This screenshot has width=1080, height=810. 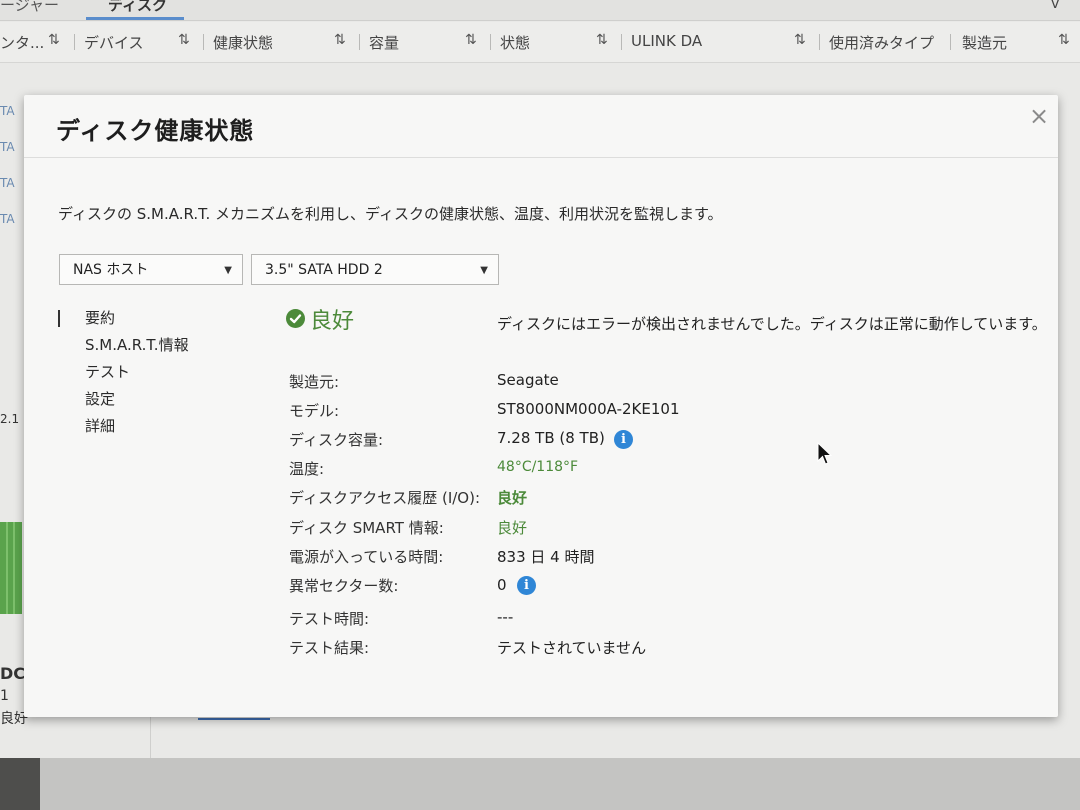 I want to click on nav-item-summary: 要約, so click(x=100, y=317).